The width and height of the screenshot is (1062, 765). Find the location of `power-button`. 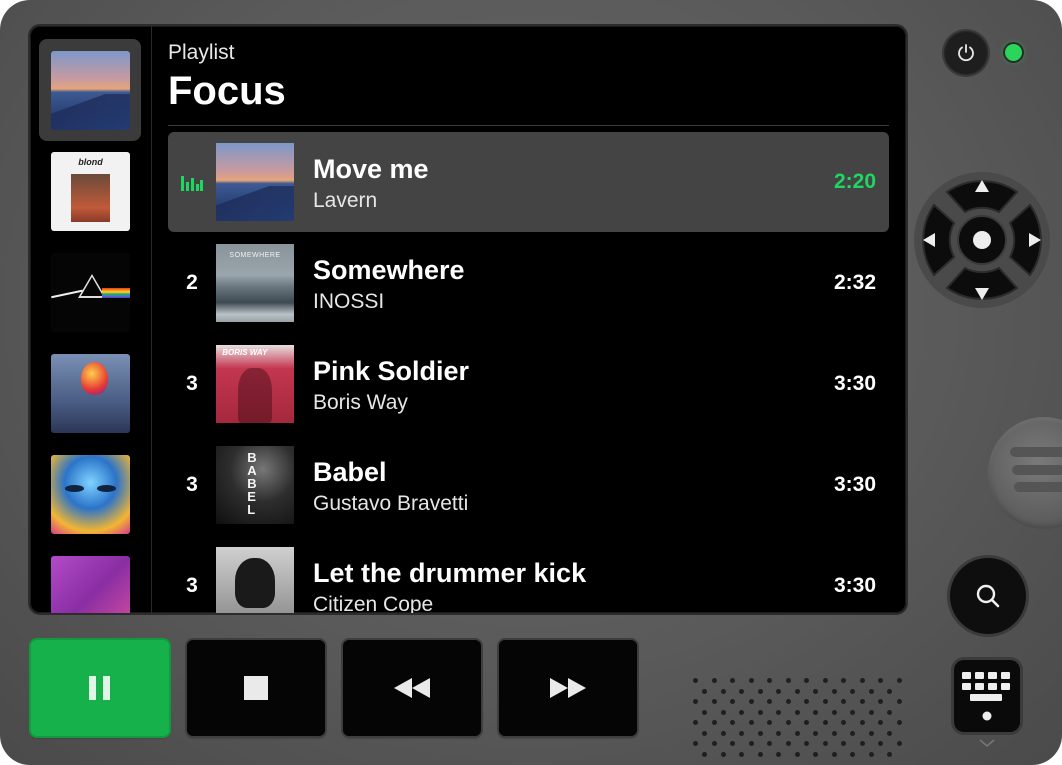

power-button is located at coordinates (966, 53).